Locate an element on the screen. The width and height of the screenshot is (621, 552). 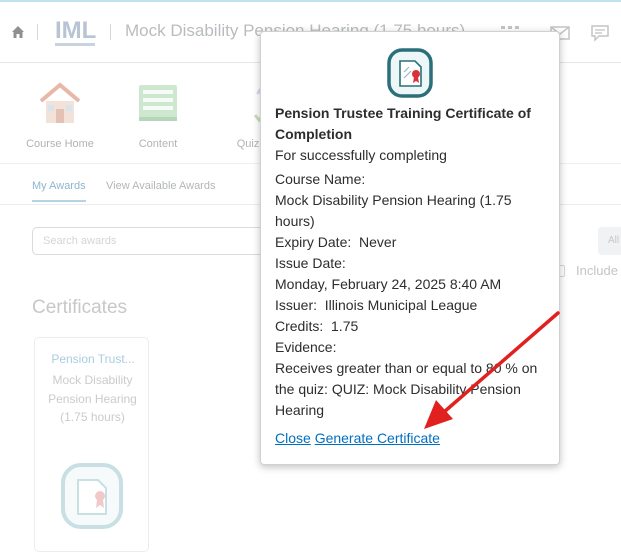
credits-value: 1.75 is located at coordinates (345, 326).